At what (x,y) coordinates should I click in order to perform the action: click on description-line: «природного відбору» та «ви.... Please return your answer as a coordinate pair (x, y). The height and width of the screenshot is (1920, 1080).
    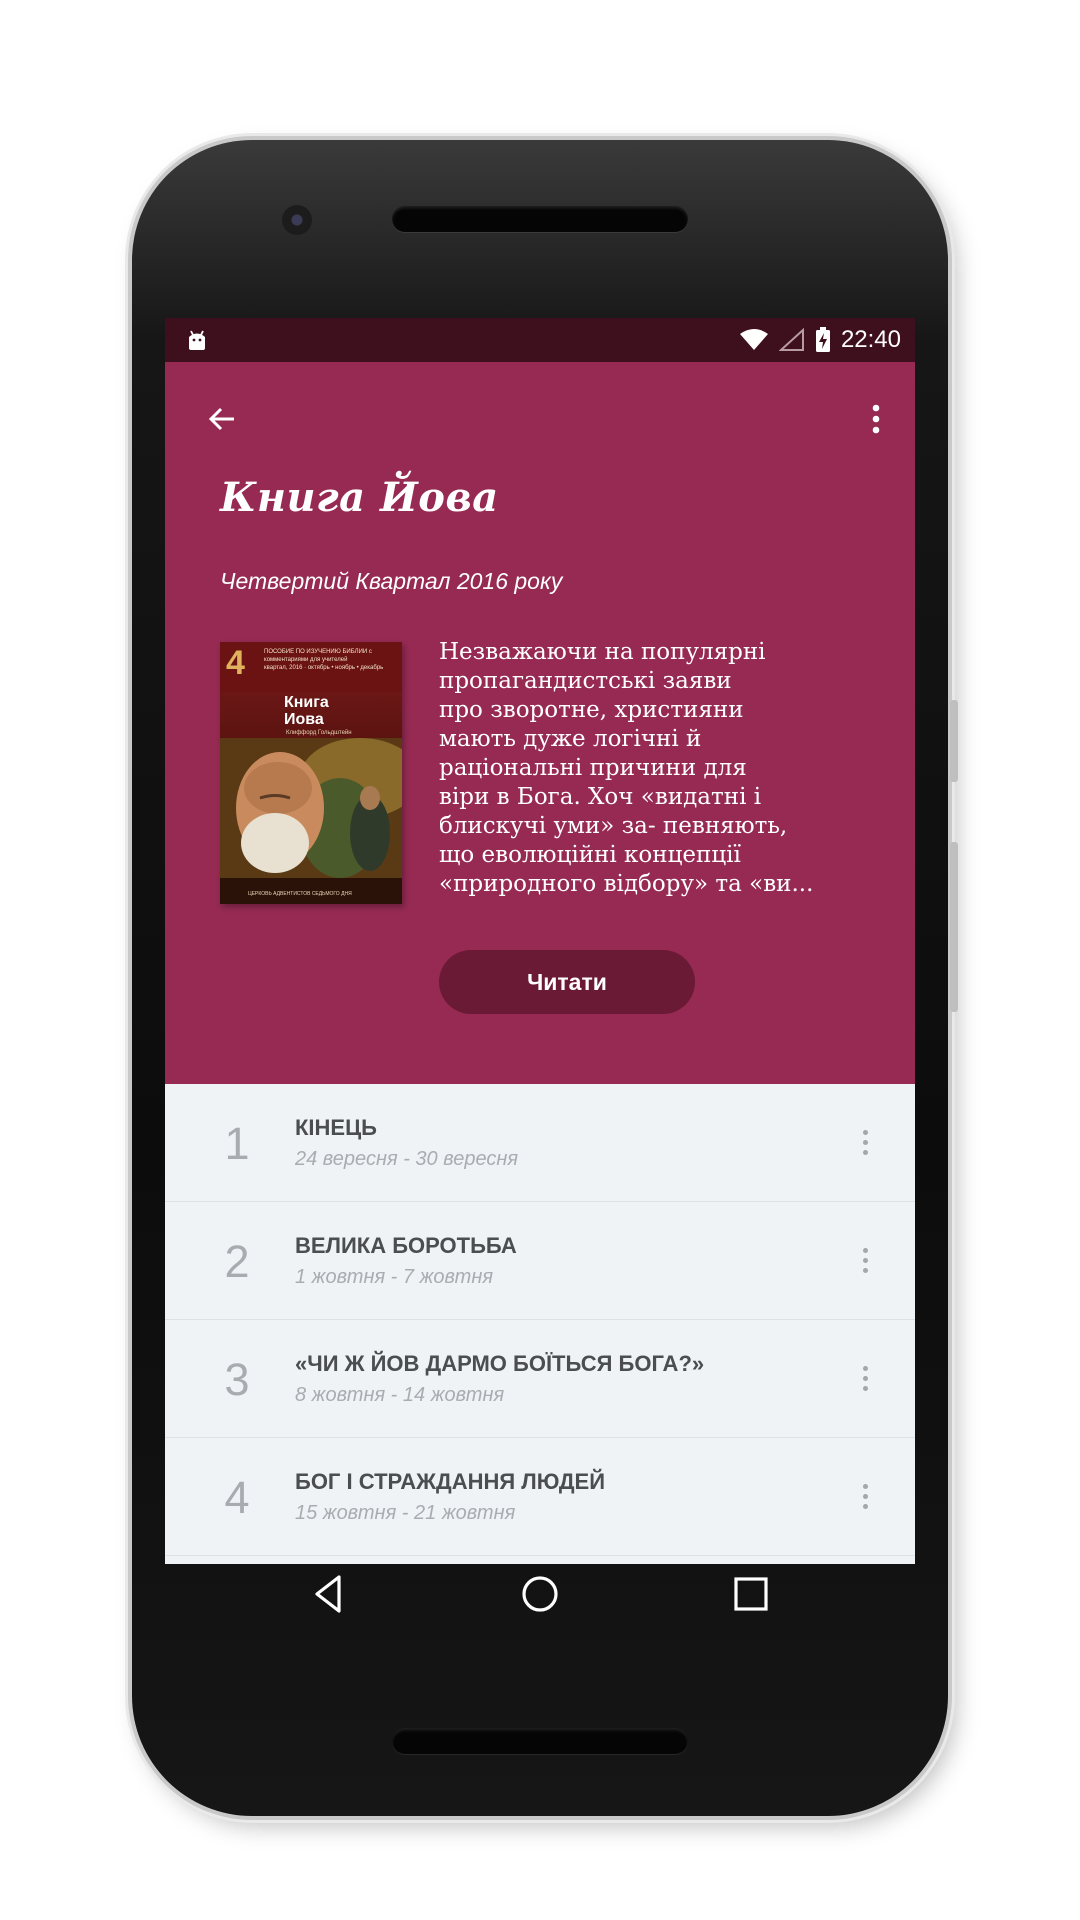
    Looking at the image, I should click on (626, 884).